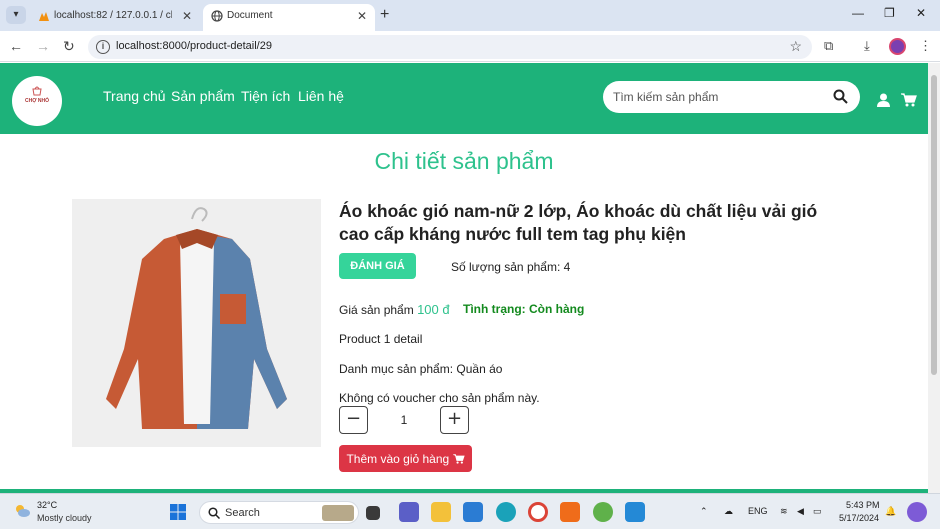 The width and height of the screenshot is (940, 529). I want to click on jacket-image, so click(196, 318).